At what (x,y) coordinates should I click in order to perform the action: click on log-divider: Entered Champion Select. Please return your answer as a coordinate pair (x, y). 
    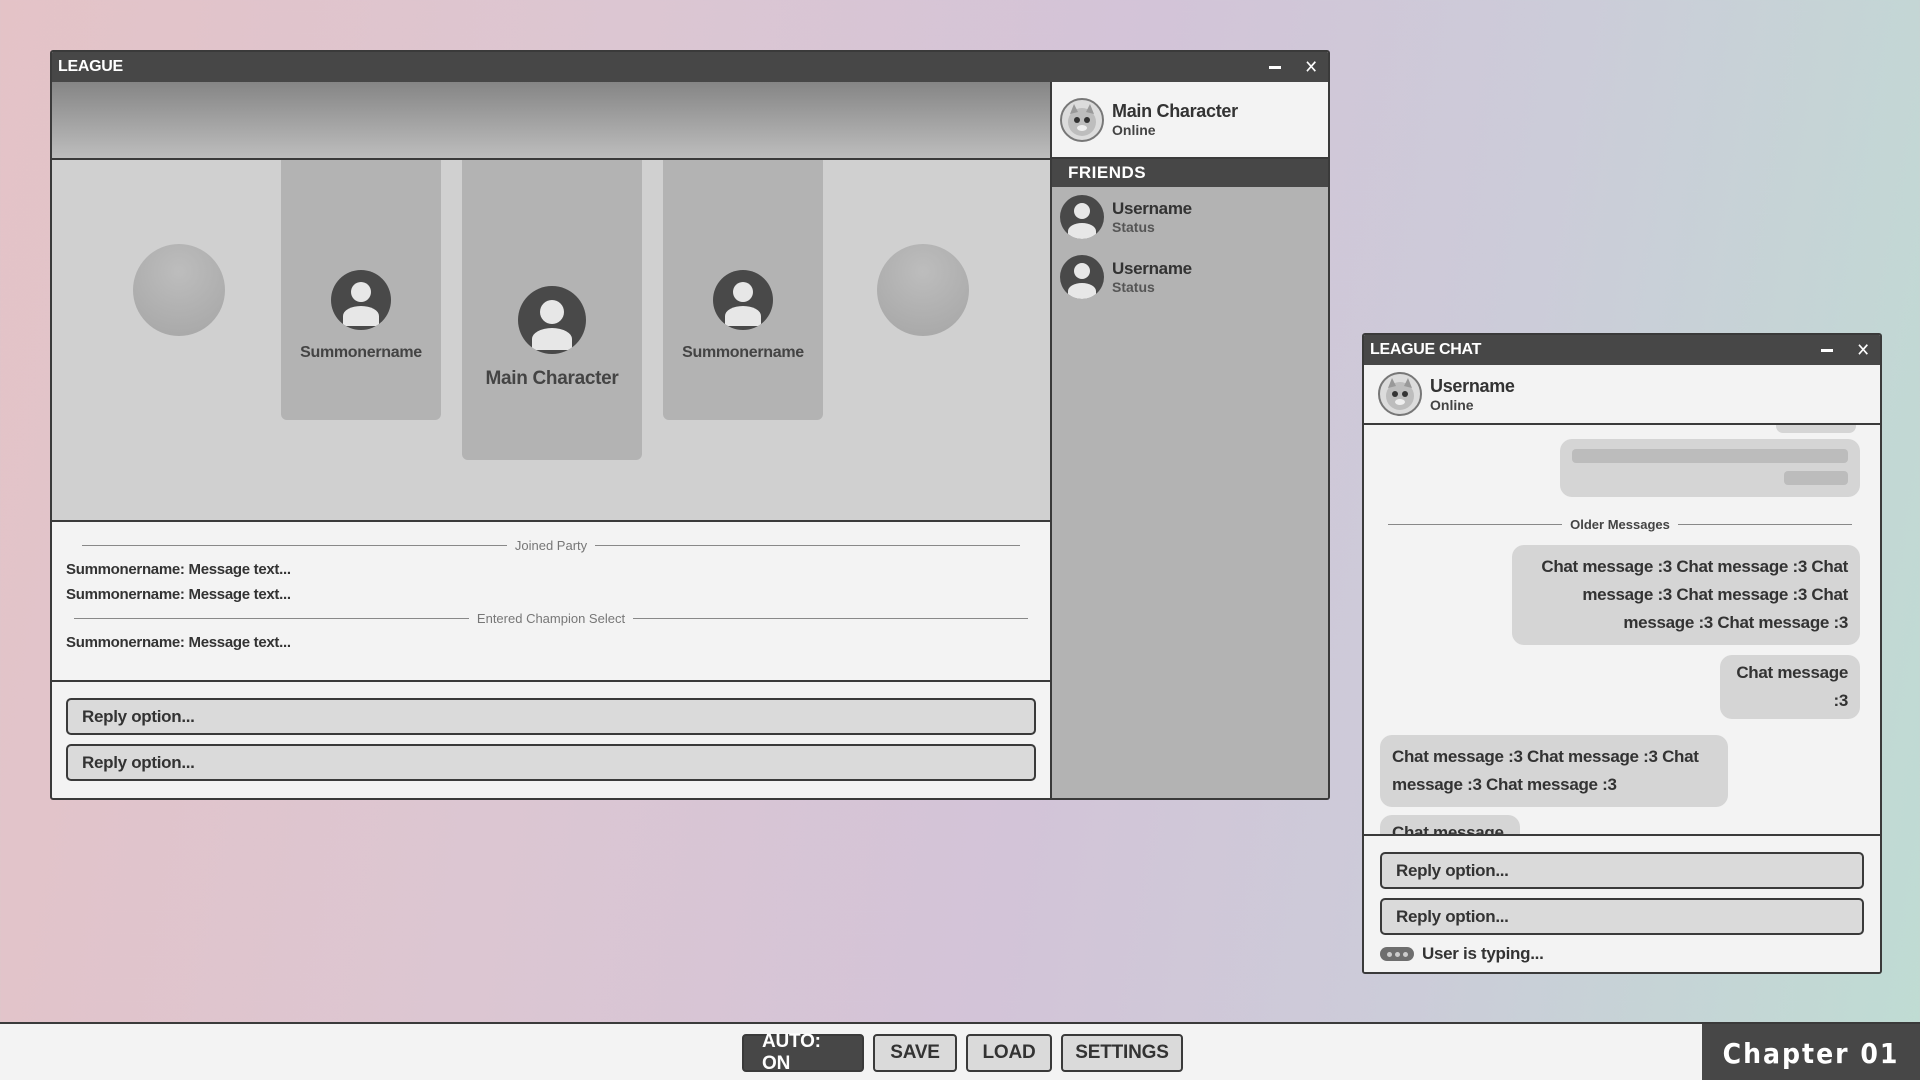
    Looking at the image, I should click on (551, 618).